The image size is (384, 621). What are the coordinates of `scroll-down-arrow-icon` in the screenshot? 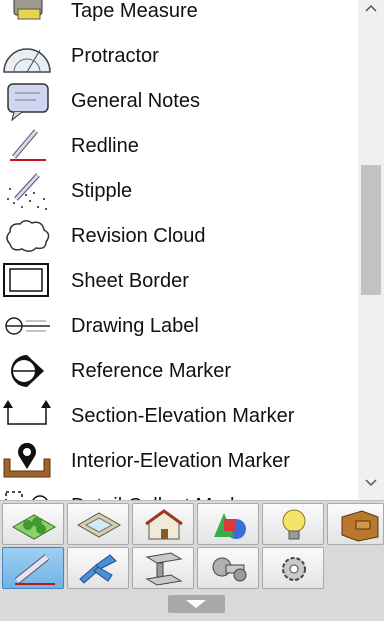 It's located at (371, 483).